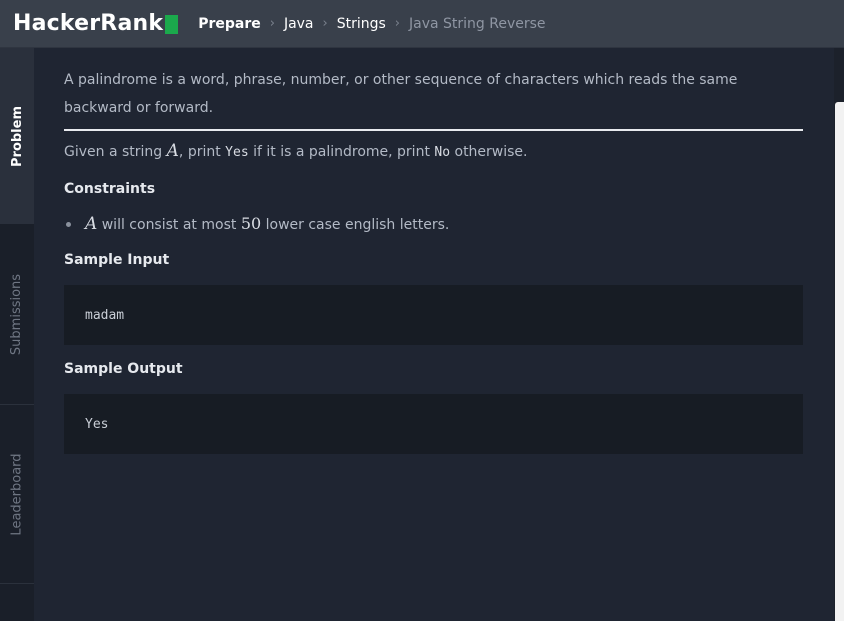 The width and height of the screenshot is (844, 621). Describe the element at coordinates (110, 189) in the screenshot. I see `constraints-heading: Constraints` at that location.